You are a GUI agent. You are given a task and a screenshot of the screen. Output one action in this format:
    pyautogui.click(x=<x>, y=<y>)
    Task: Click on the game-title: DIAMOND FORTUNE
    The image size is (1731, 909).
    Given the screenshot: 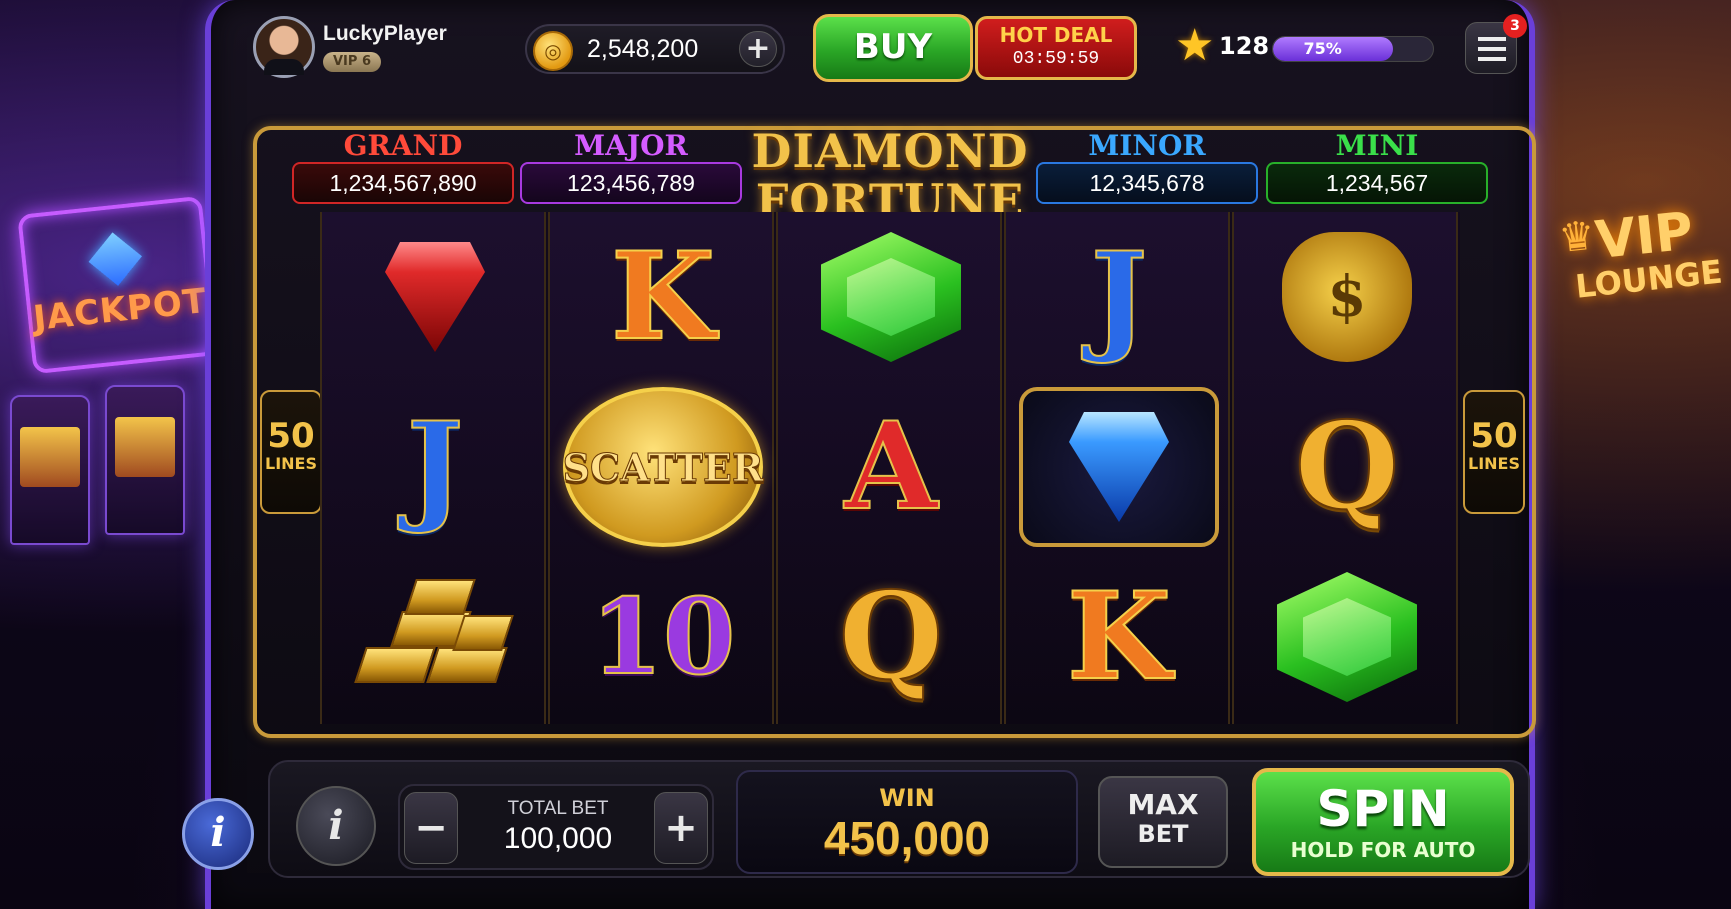 What is the action you would take?
    pyautogui.click(x=890, y=176)
    